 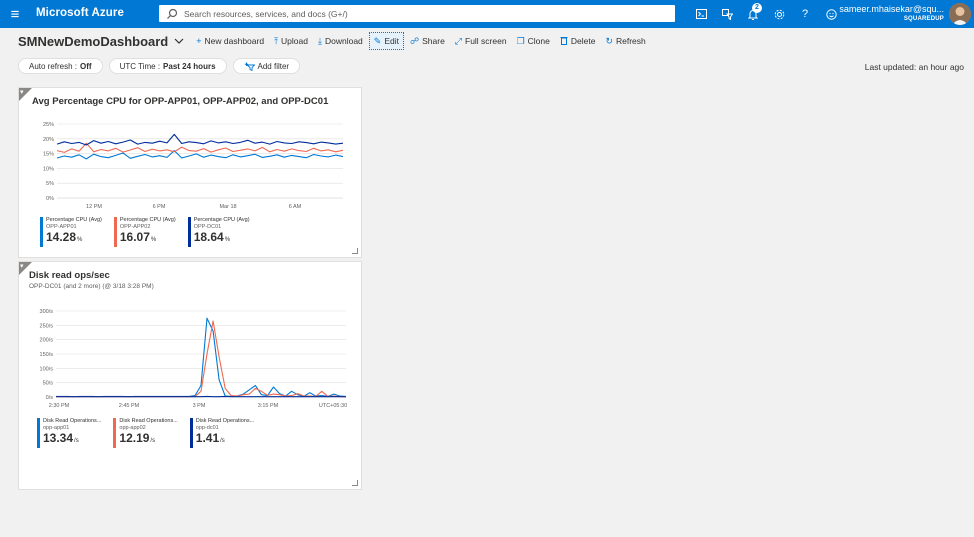 What do you see at coordinates (159, 207) in the screenshot?
I see `x-tick-label: 6 PM` at bounding box center [159, 207].